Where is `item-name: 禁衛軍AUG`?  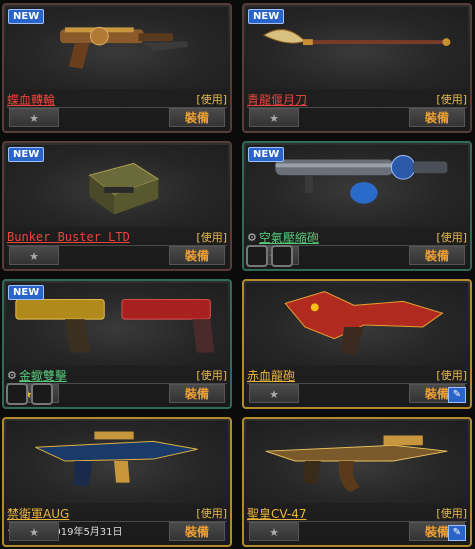 item-name: 禁衛軍AUG is located at coordinates (38, 513).